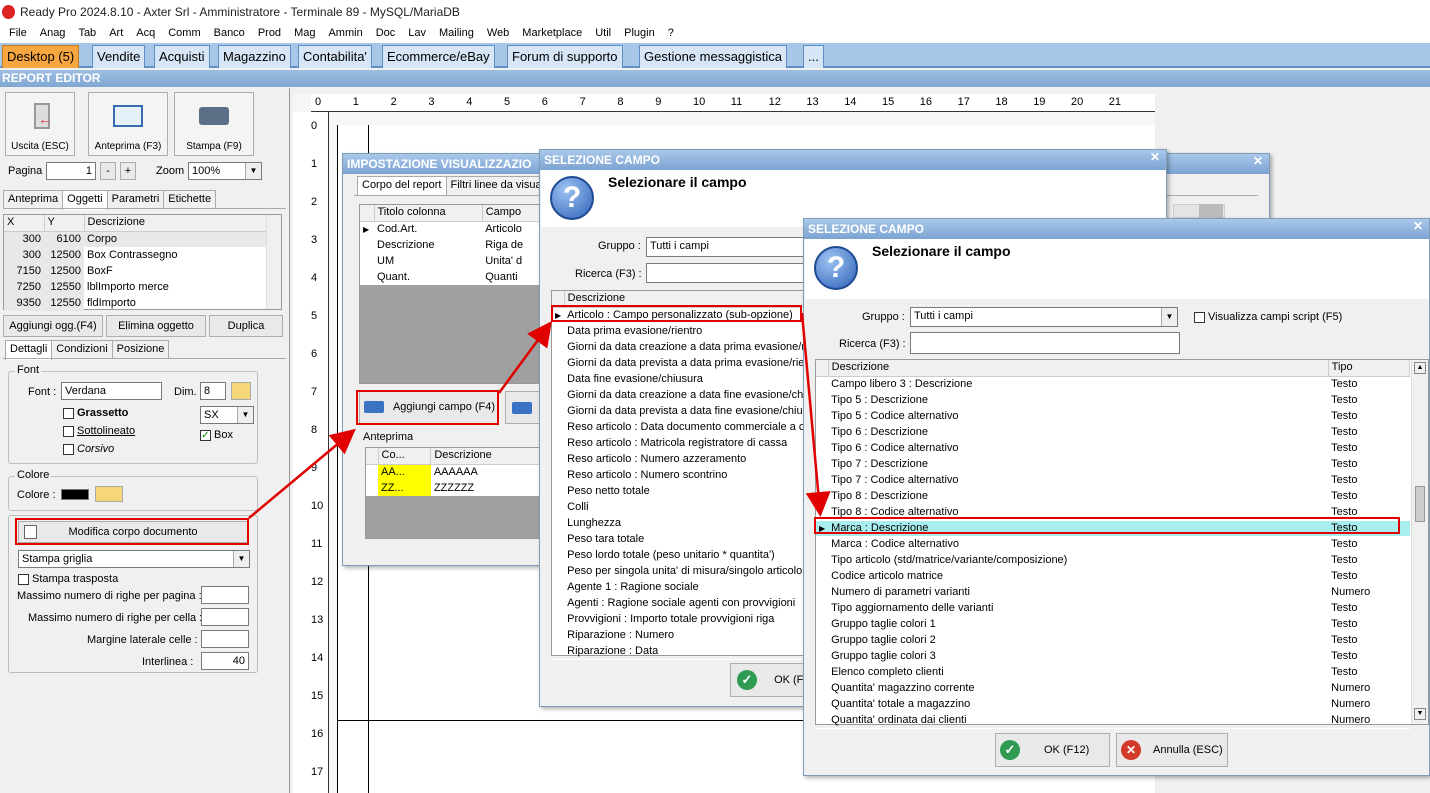 The image size is (1430, 793). What do you see at coordinates (1113, 672) in the screenshot?
I see `field-list-item: Elenco completo clienti Testo` at bounding box center [1113, 672].